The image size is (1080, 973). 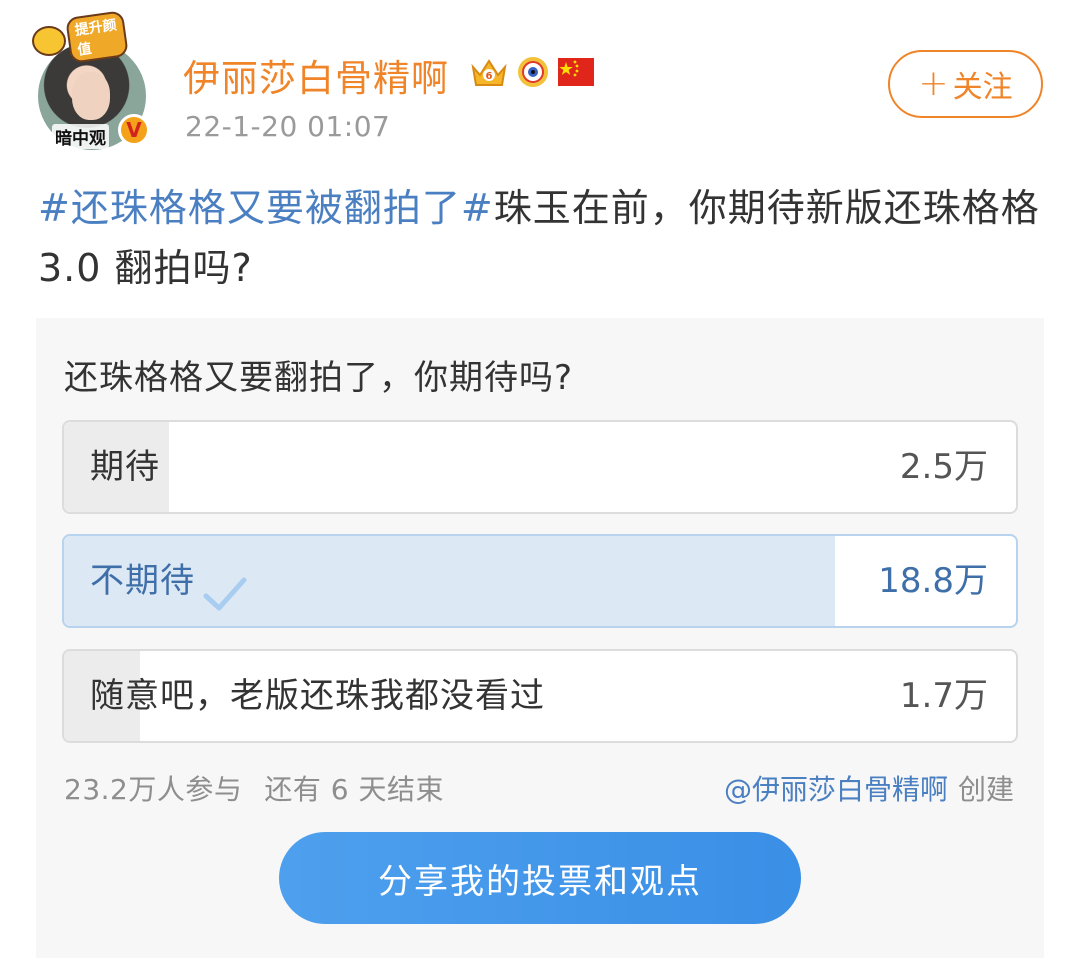 I want to click on poll-option: 不期待 18.8万, so click(x=540, y=581).